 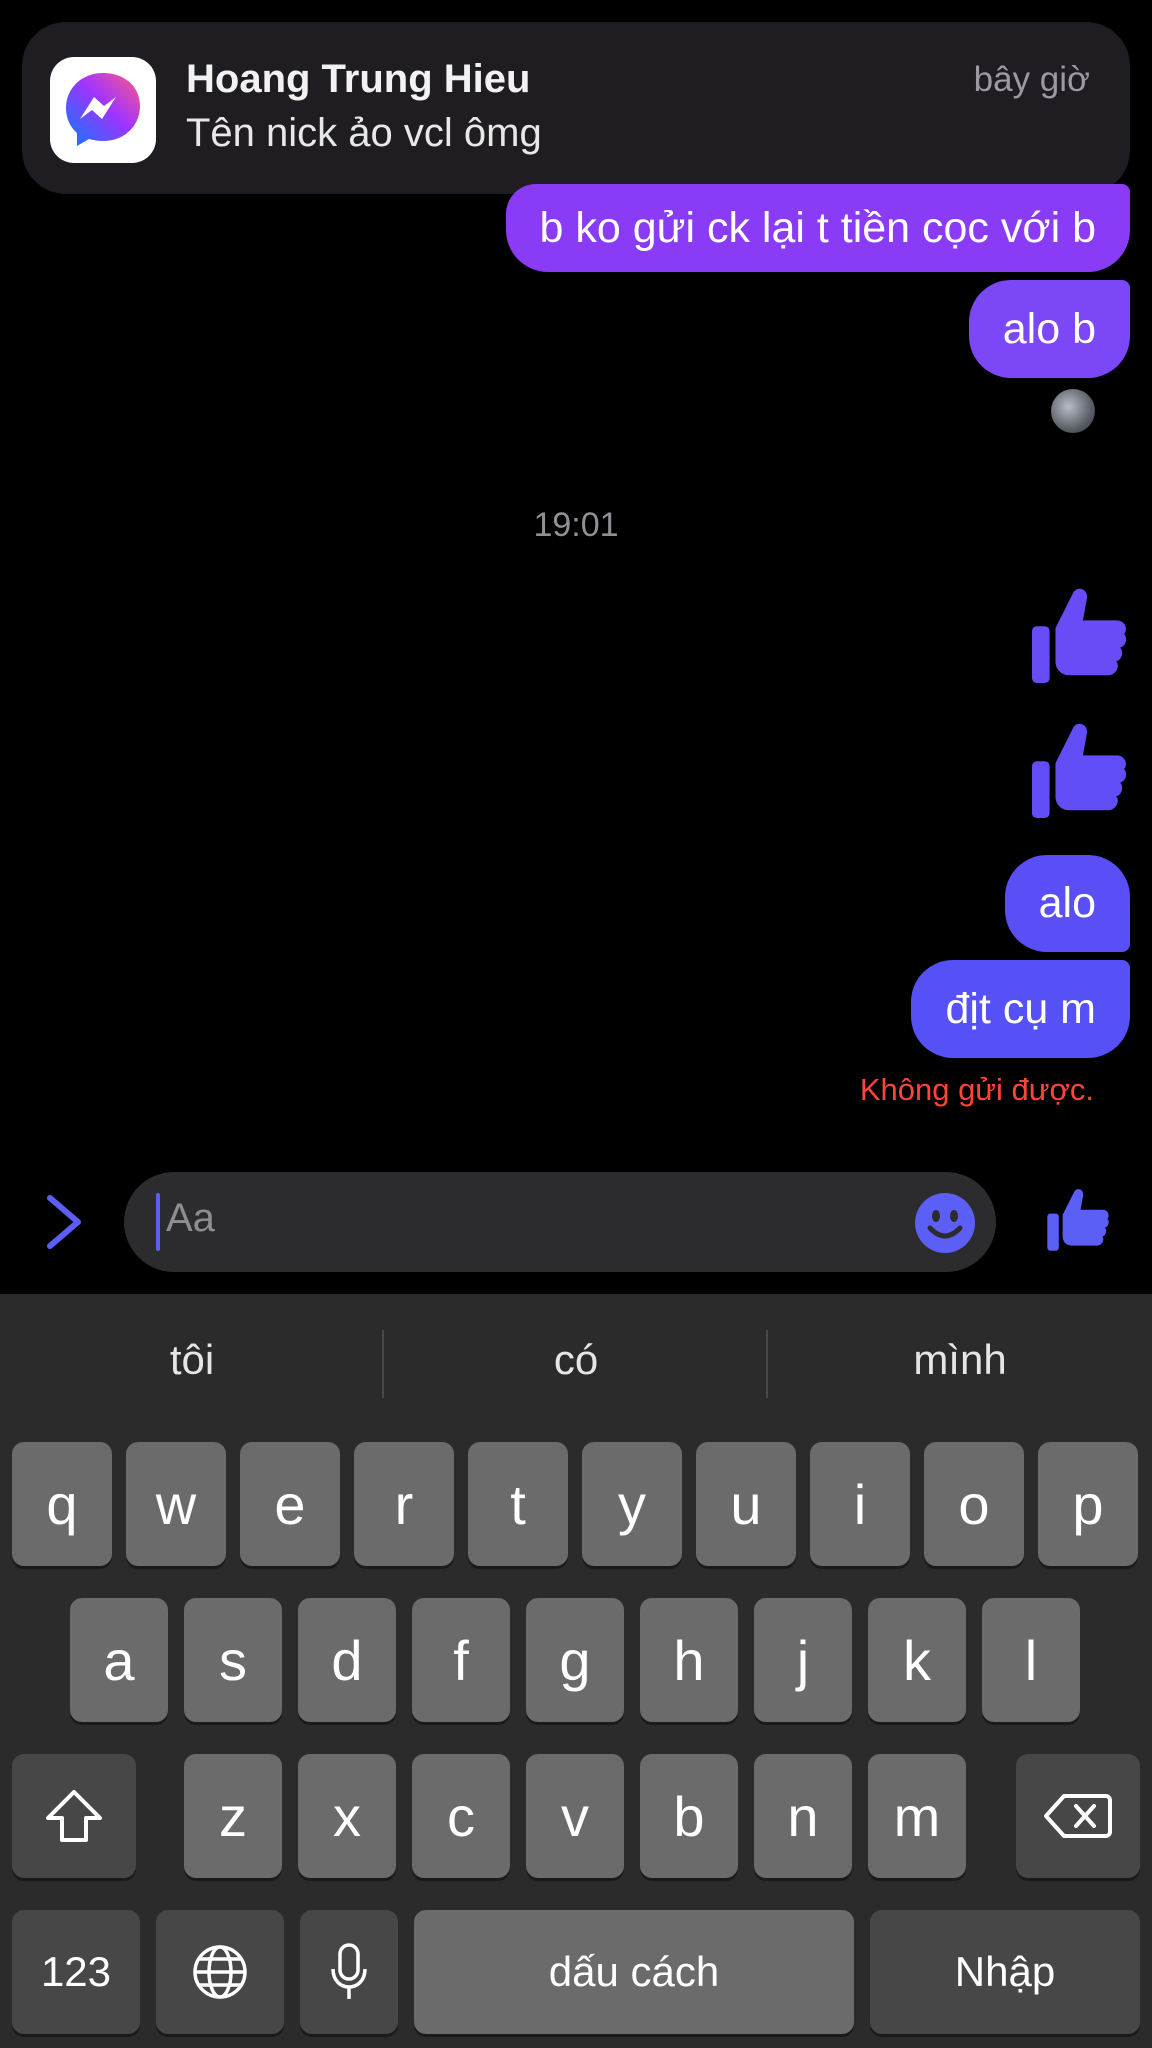 I want to click on shift-key, so click(x=74, y=1816).